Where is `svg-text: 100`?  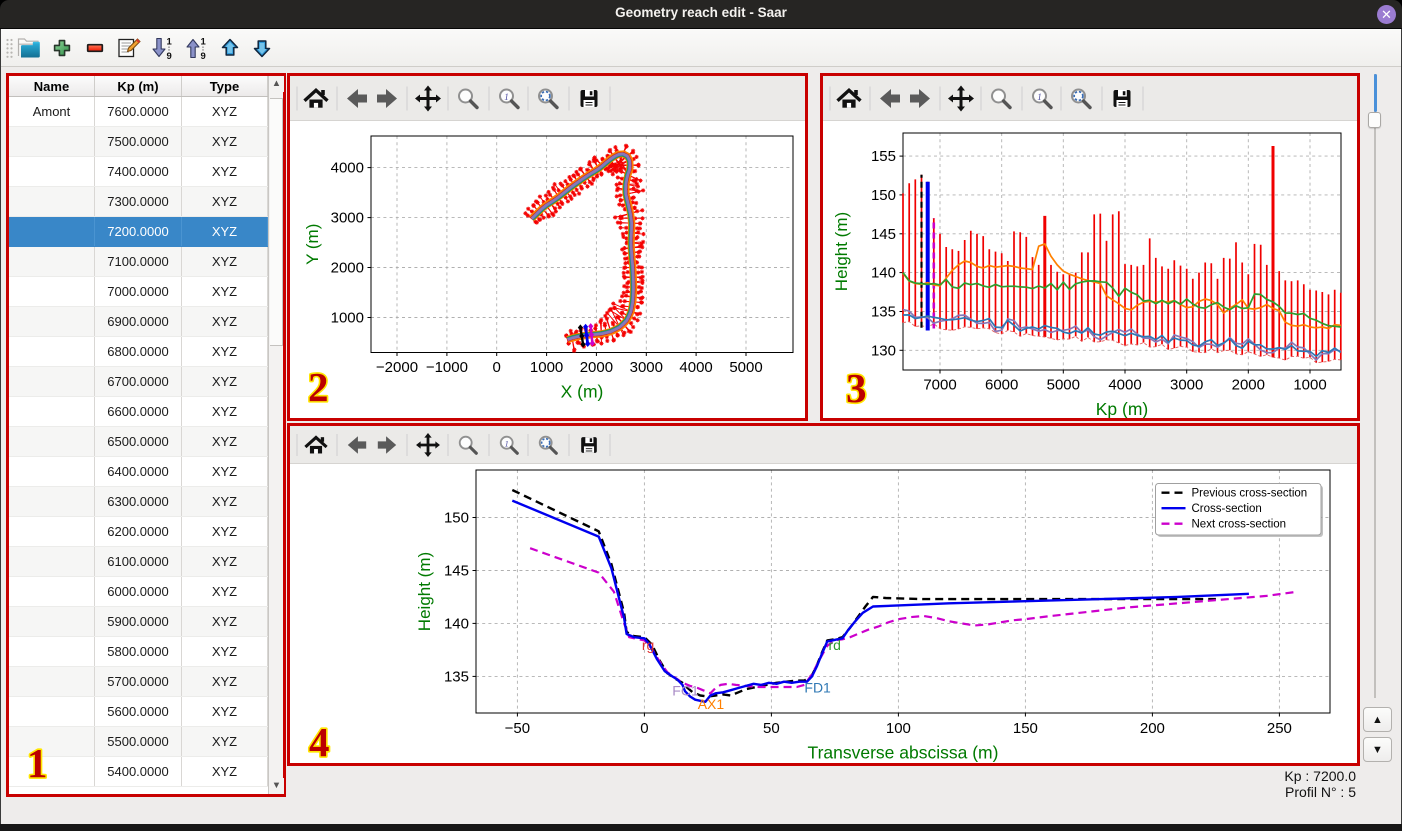 svg-text: 100 is located at coordinates (898, 728).